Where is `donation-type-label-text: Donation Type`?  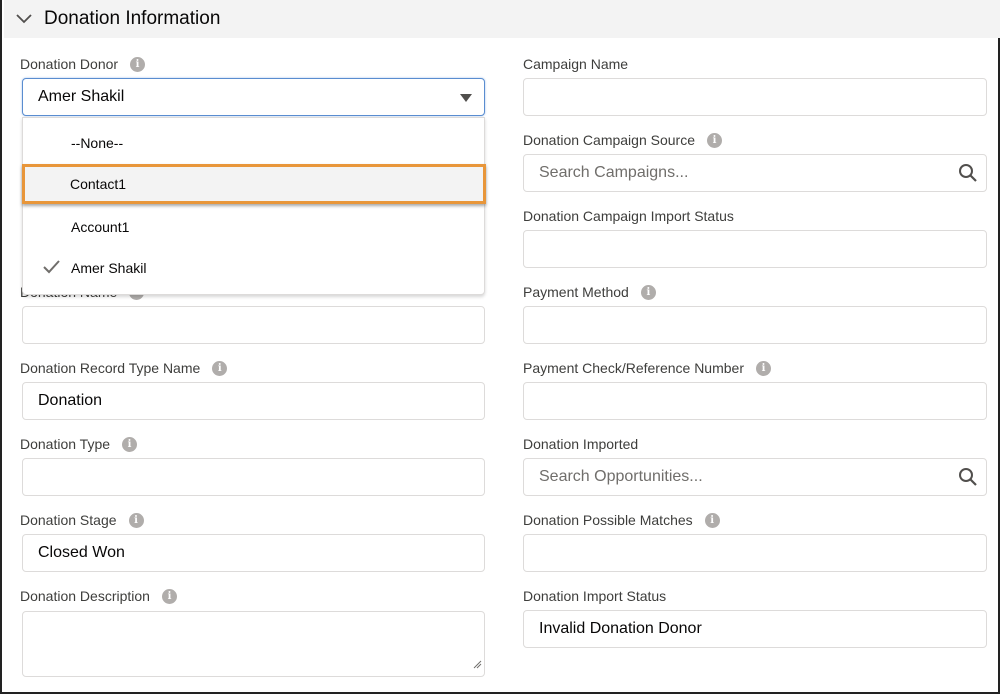 donation-type-label-text: Donation Type is located at coordinates (65, 444).